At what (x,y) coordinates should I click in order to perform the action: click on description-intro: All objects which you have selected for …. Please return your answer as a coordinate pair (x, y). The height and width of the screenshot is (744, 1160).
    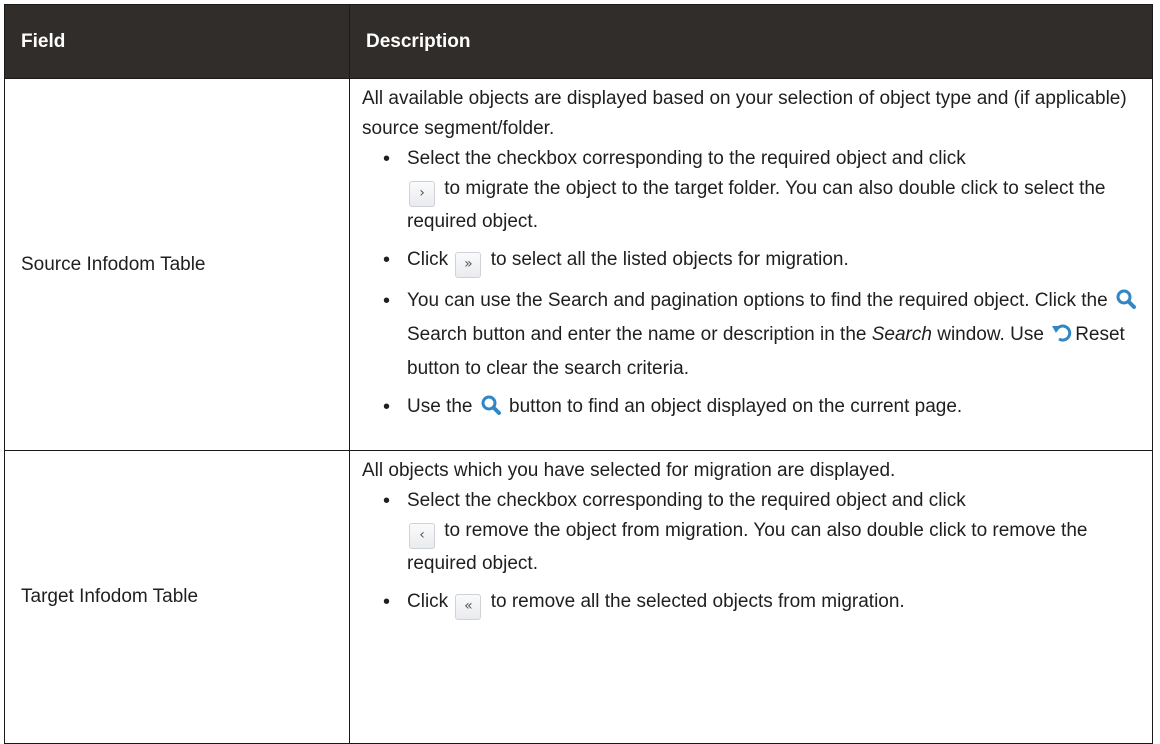
    Looking at the image, I should click on (629, 470).